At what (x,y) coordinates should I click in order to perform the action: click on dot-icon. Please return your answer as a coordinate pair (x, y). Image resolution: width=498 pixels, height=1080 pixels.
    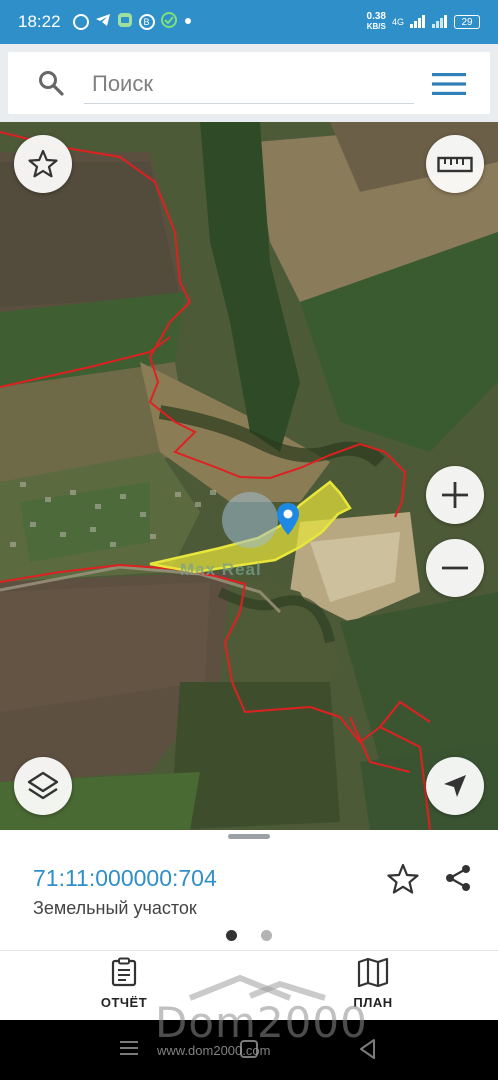
    Looking at the image, I should click on (188, 22).